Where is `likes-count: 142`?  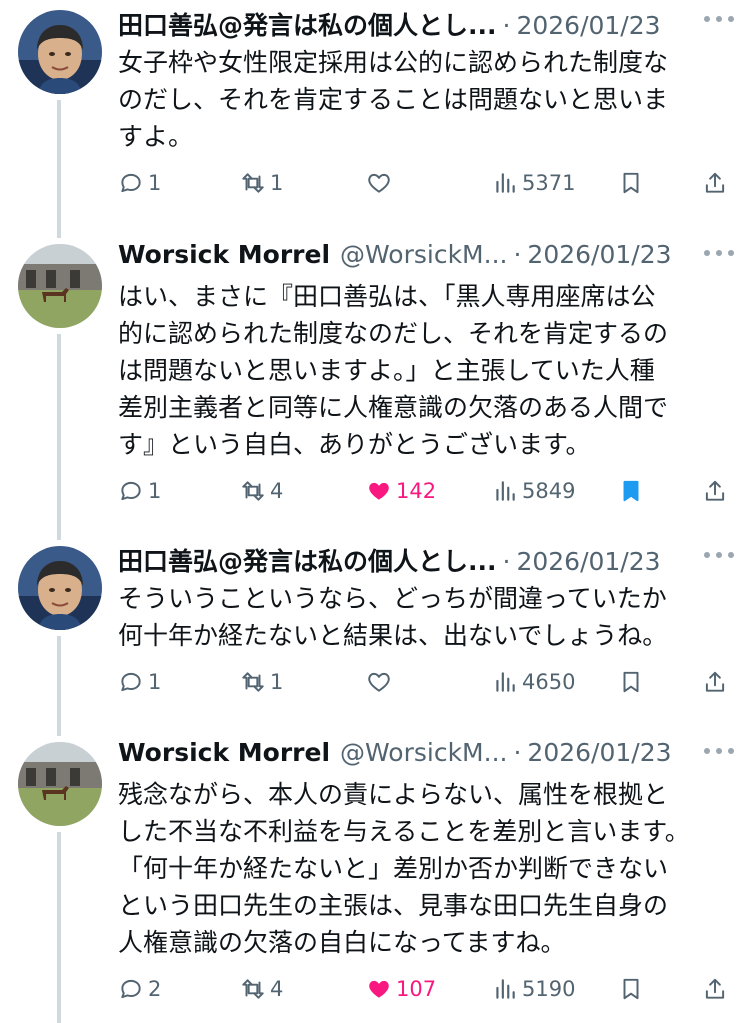
likes-count: 142 is located at coordinates (416, 491).